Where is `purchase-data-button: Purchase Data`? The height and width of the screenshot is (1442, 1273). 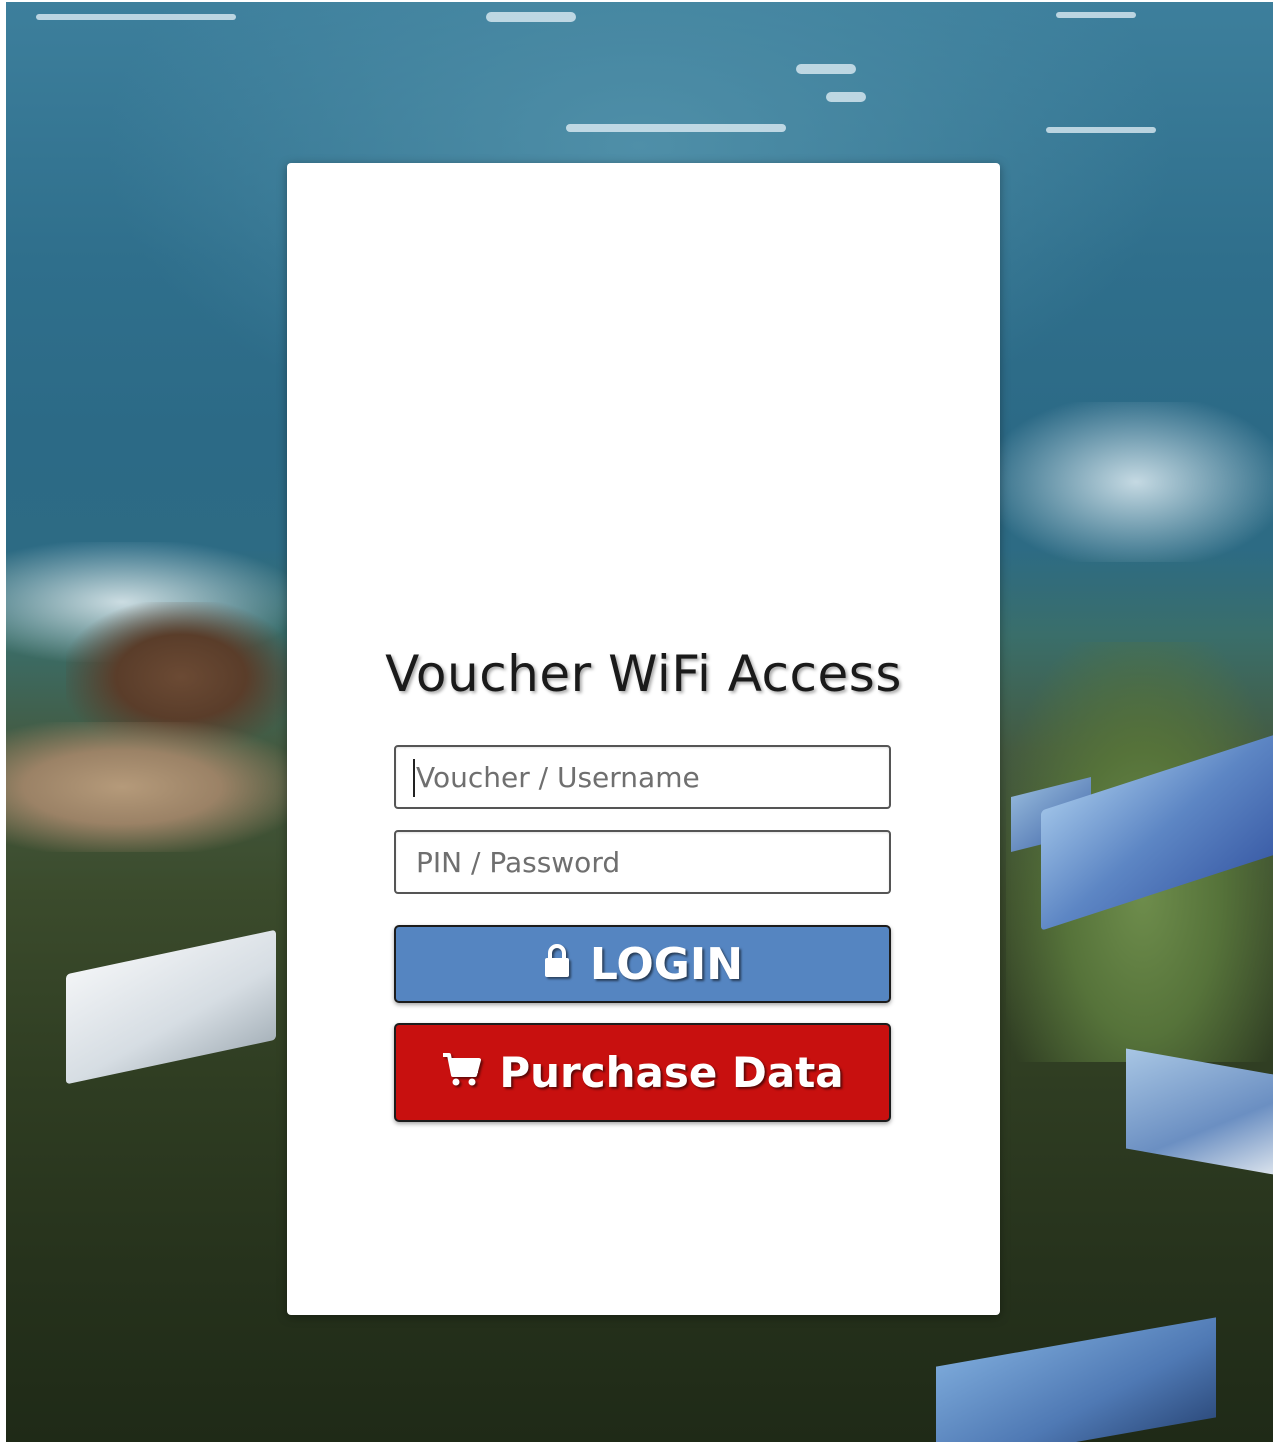 purchase-data-button: Purchase Data is located at coordinates (642, 1072).